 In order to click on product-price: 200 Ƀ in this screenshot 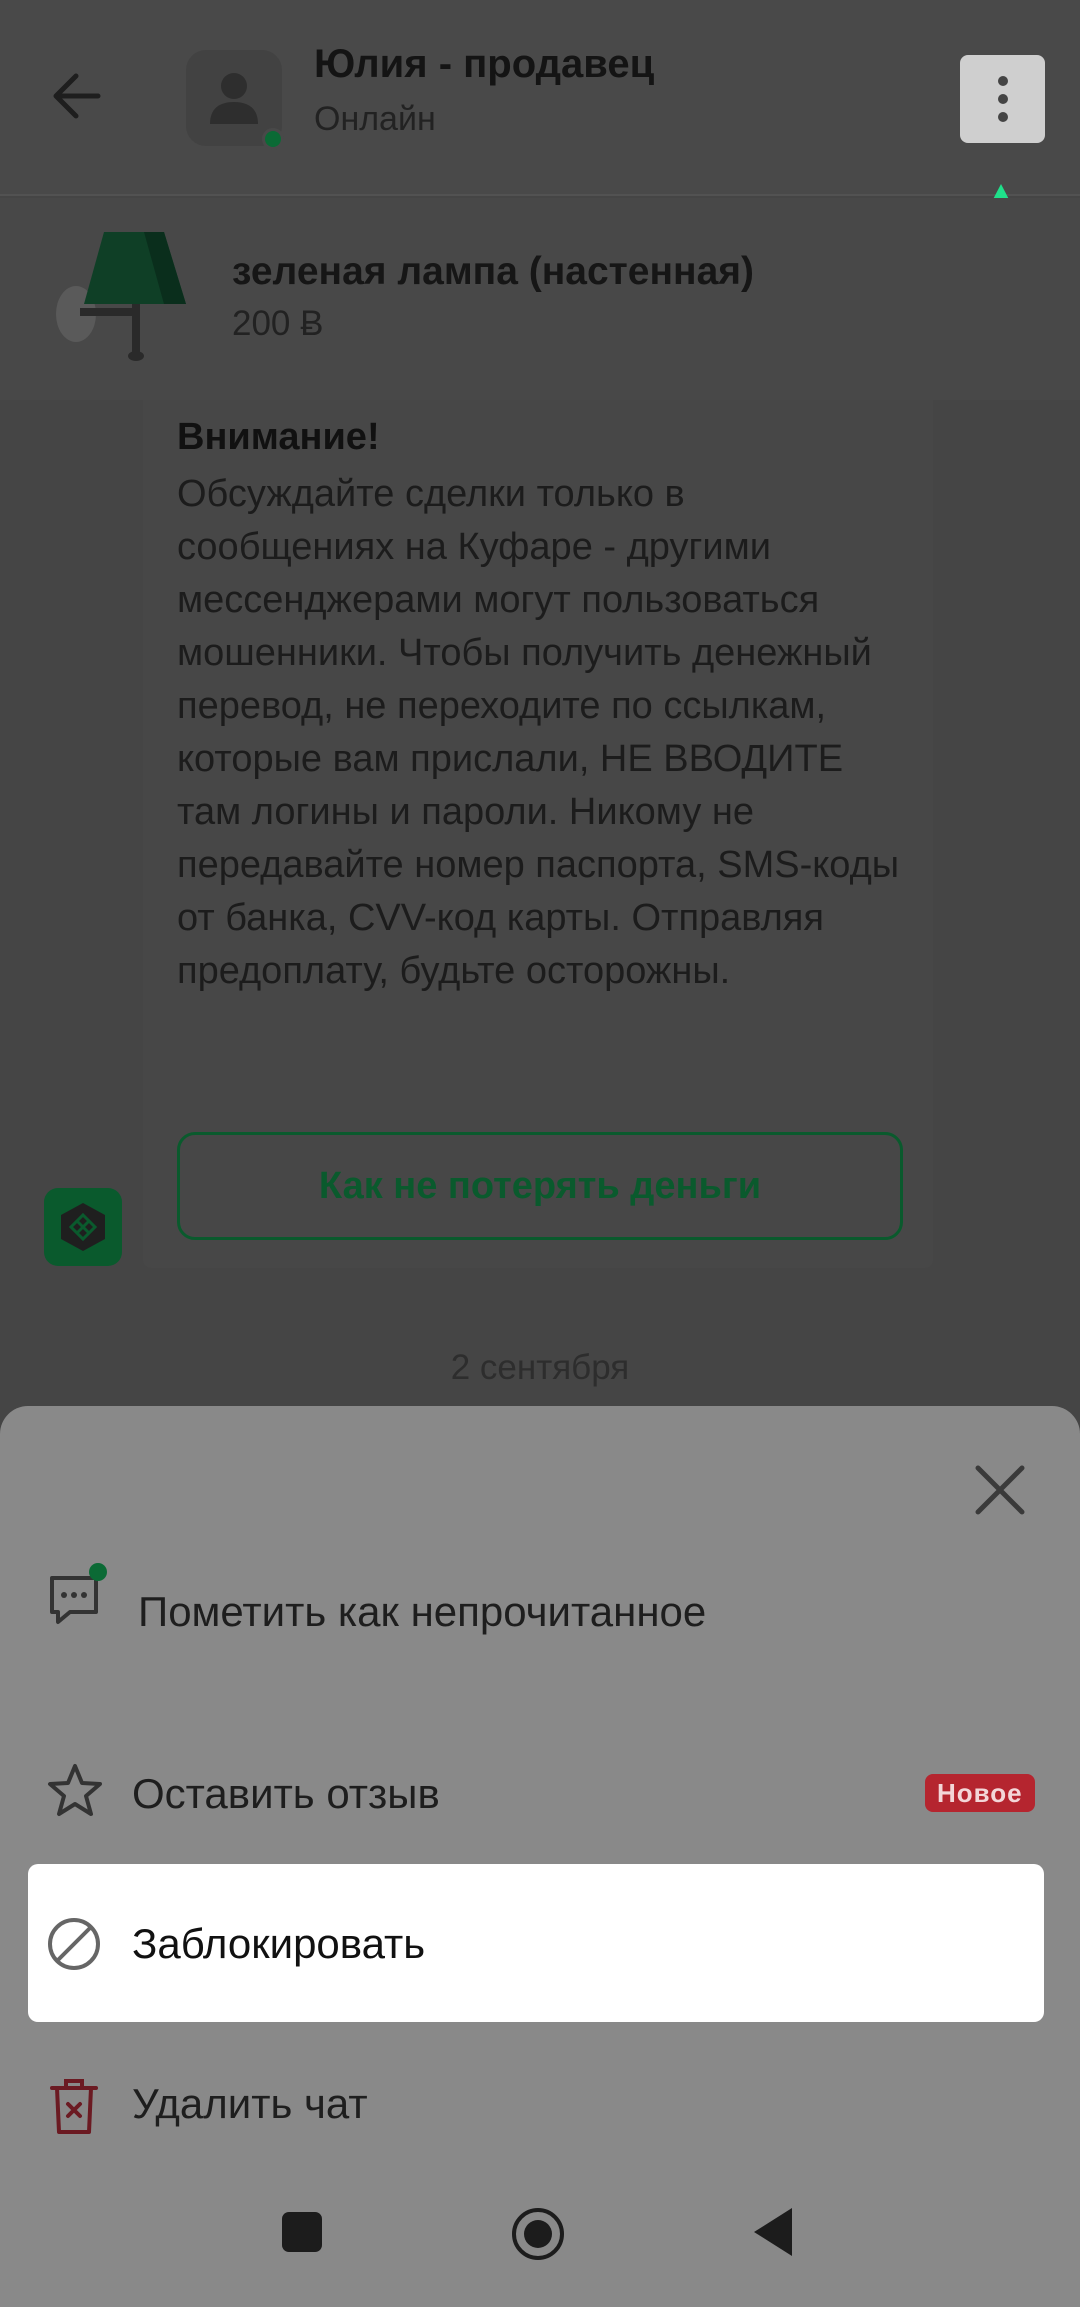, I will do `click(278, 323)`.